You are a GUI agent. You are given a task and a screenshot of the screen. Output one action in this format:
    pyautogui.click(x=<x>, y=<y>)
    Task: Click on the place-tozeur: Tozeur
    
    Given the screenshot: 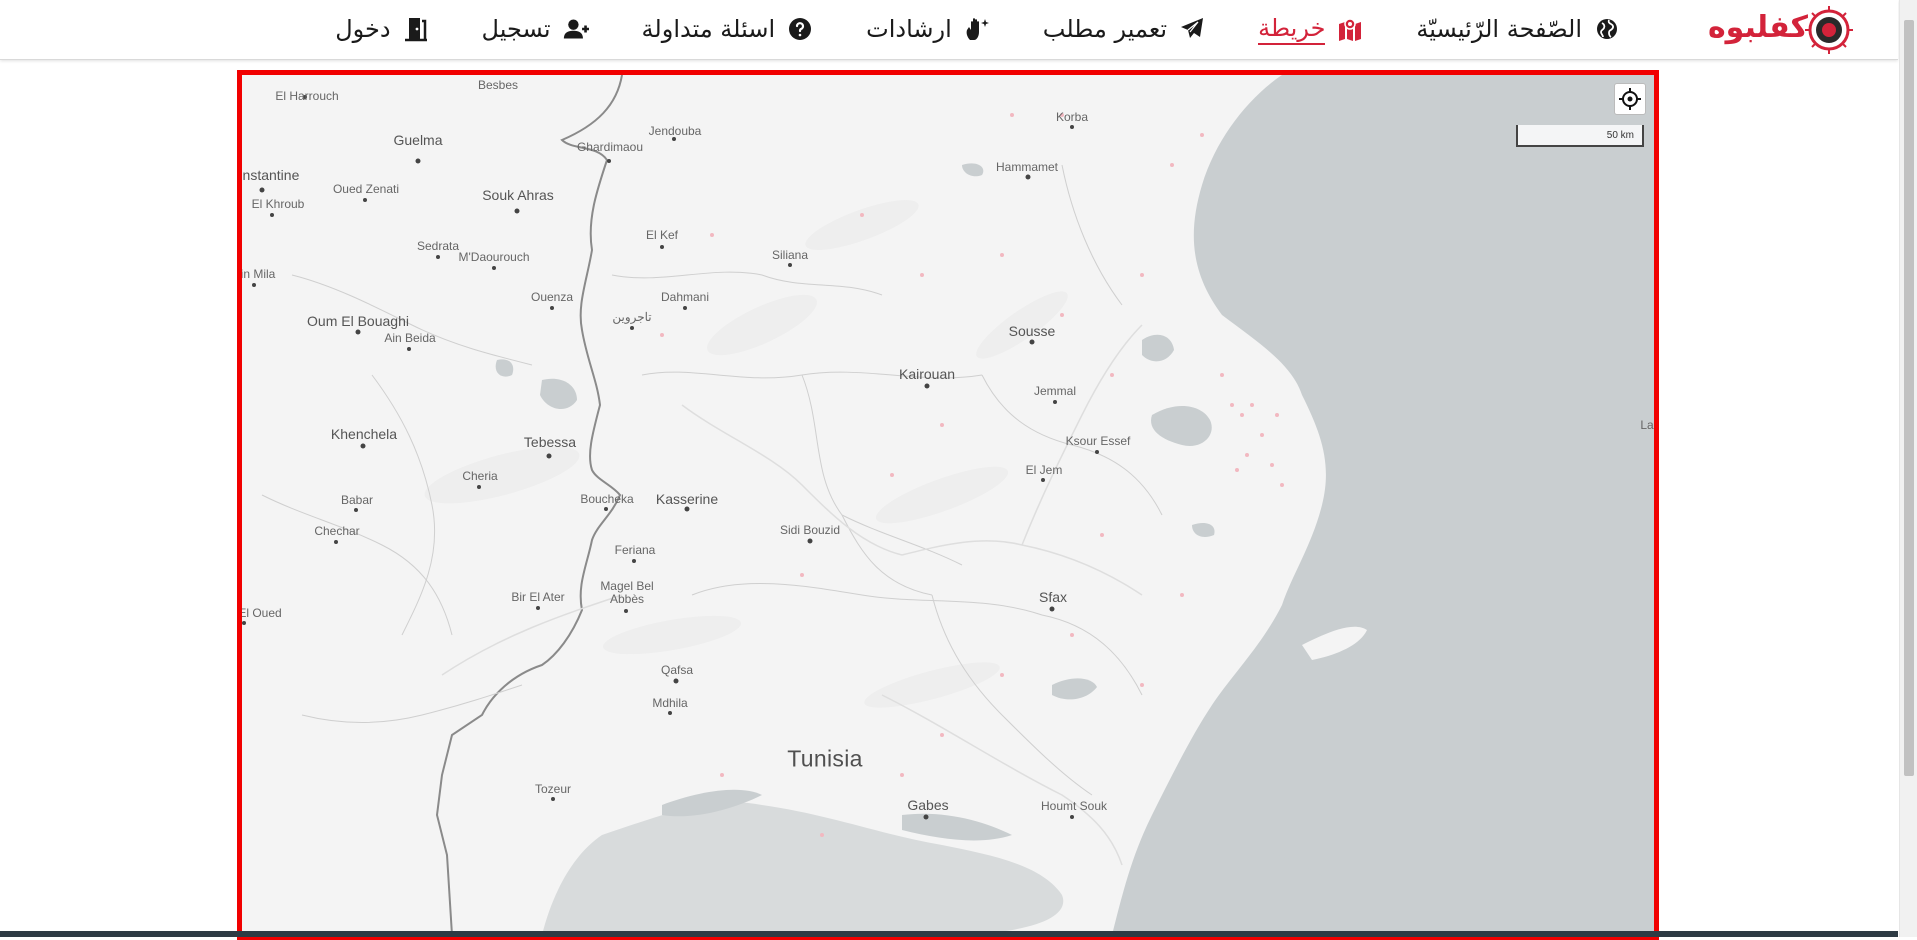 What is the action you would take?
    pyautogui.click(x=553, y=789)
    